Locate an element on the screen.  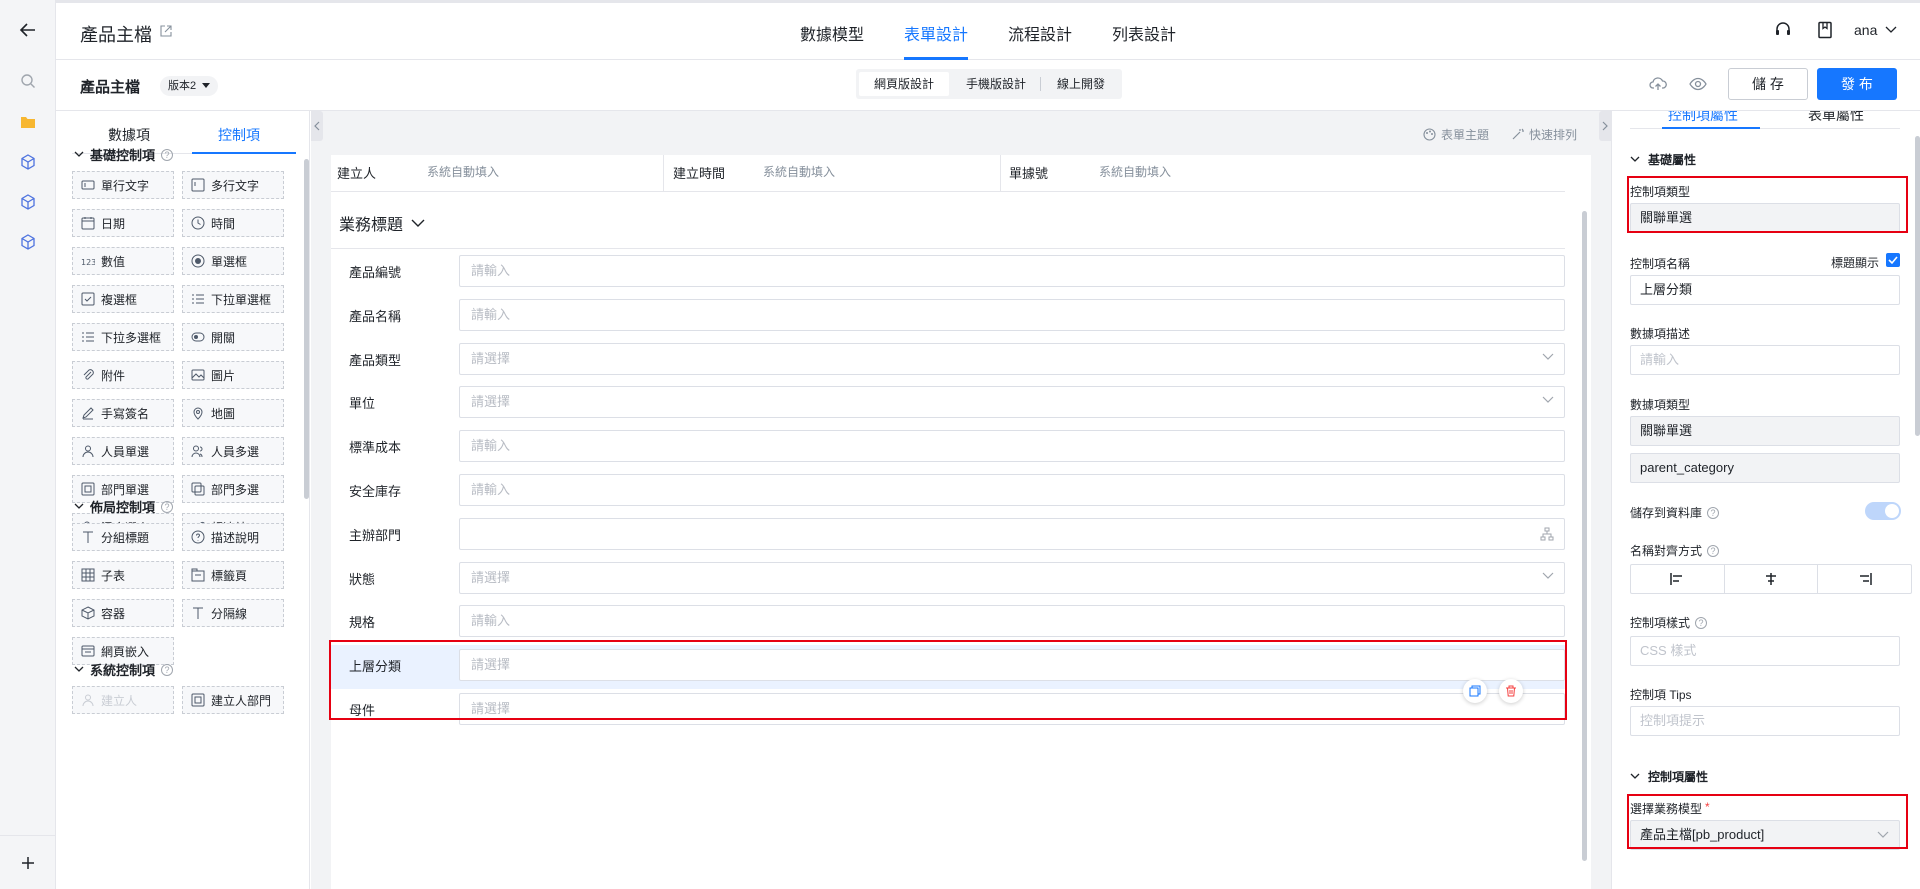
control-item: 標籤頁 is located at coordinates (233, 575).